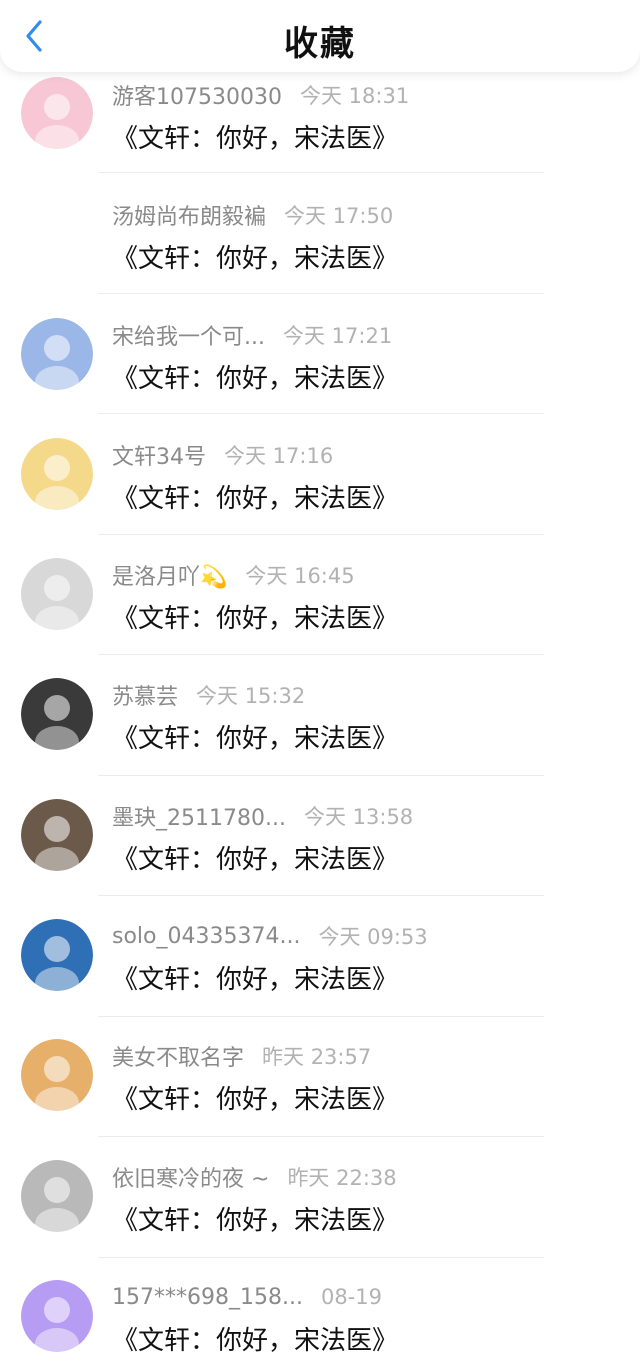 The image size is (640, 1365). I want to click on timestamp: 今天 18:31, so click(354, 96).